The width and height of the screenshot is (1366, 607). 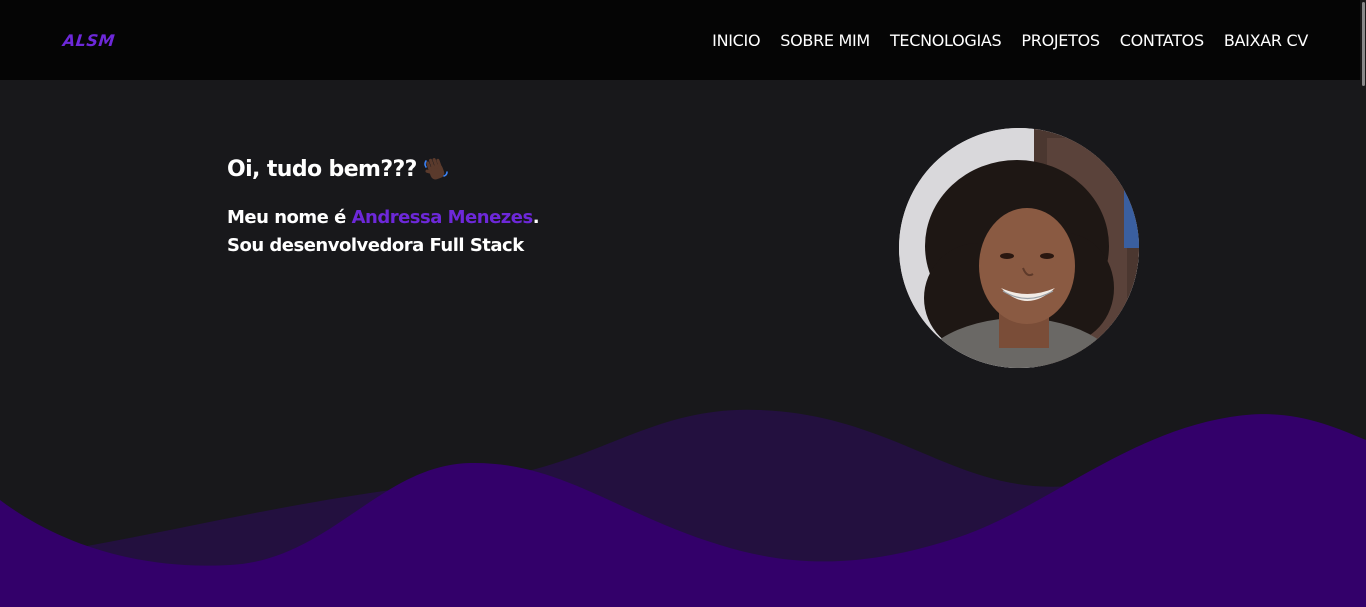 What do you see at coordinates (436, 169) in the screenshot?
I see `waving-hand-icon` at bounding box center [436, 169].